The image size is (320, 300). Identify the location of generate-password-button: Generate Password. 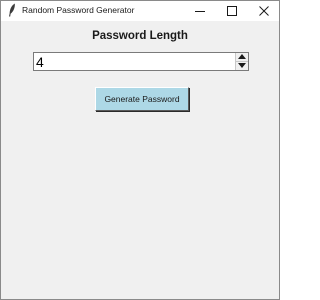
(142, 99).